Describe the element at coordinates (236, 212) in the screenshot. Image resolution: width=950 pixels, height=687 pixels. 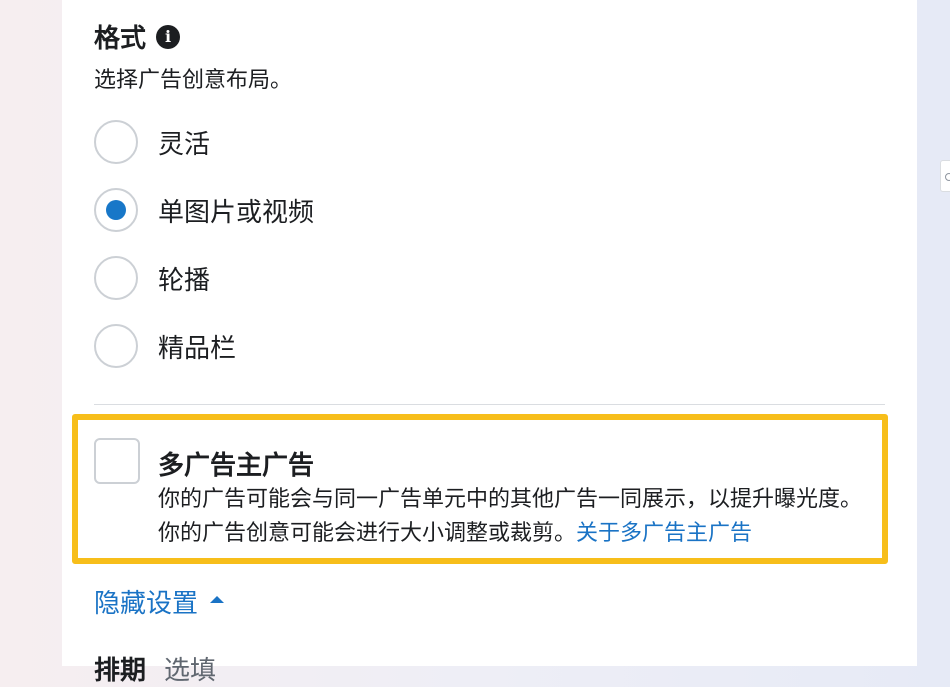
I see `format-option-label: 单图片或视频` at that location.